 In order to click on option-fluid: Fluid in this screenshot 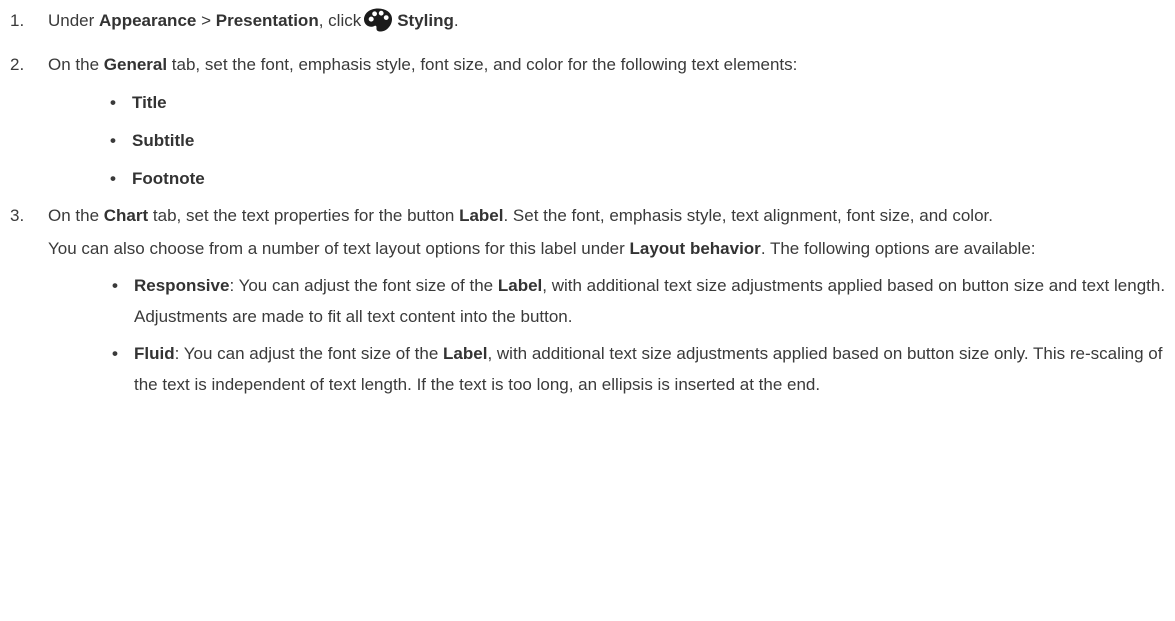, I will do `click(154, 353)`.